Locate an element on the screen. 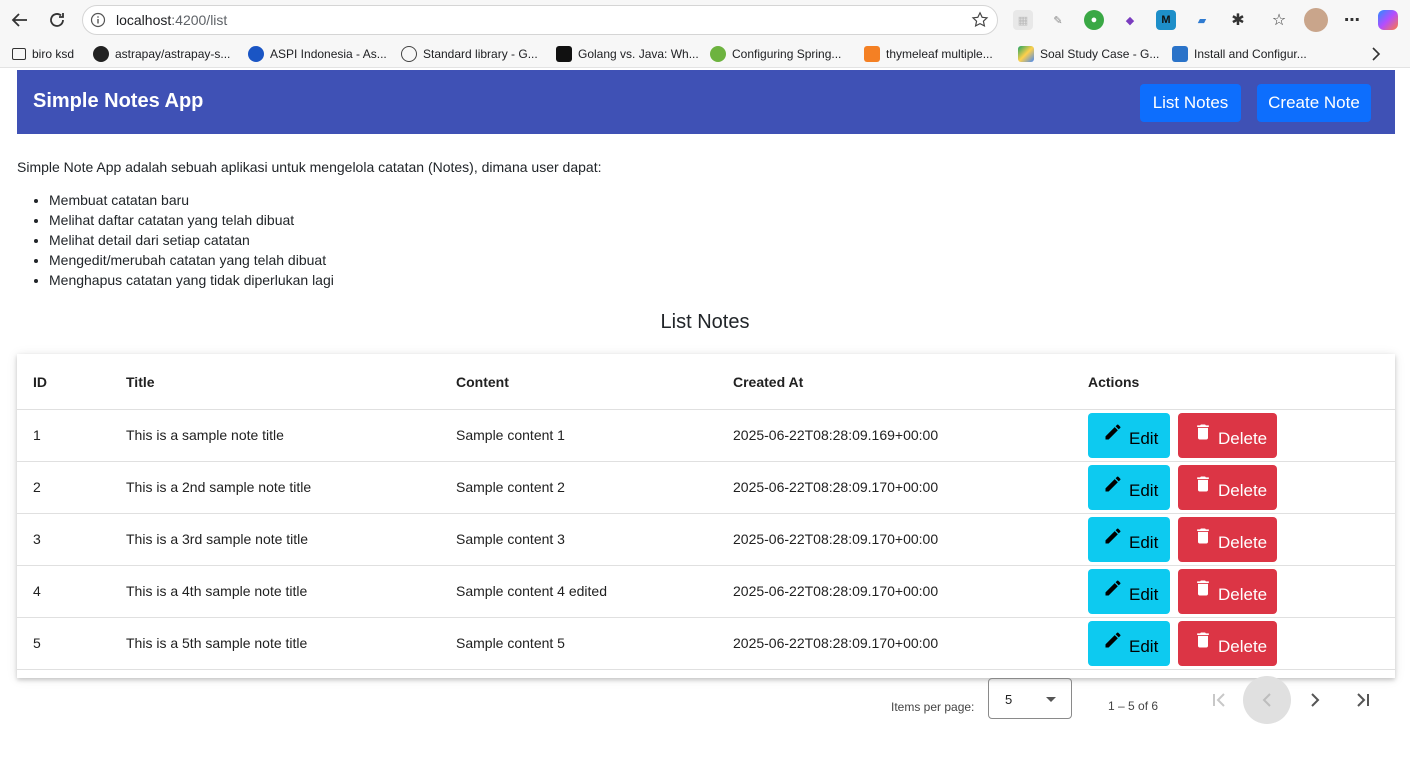  cell-id: 2 is located at coordinates (37, 487).